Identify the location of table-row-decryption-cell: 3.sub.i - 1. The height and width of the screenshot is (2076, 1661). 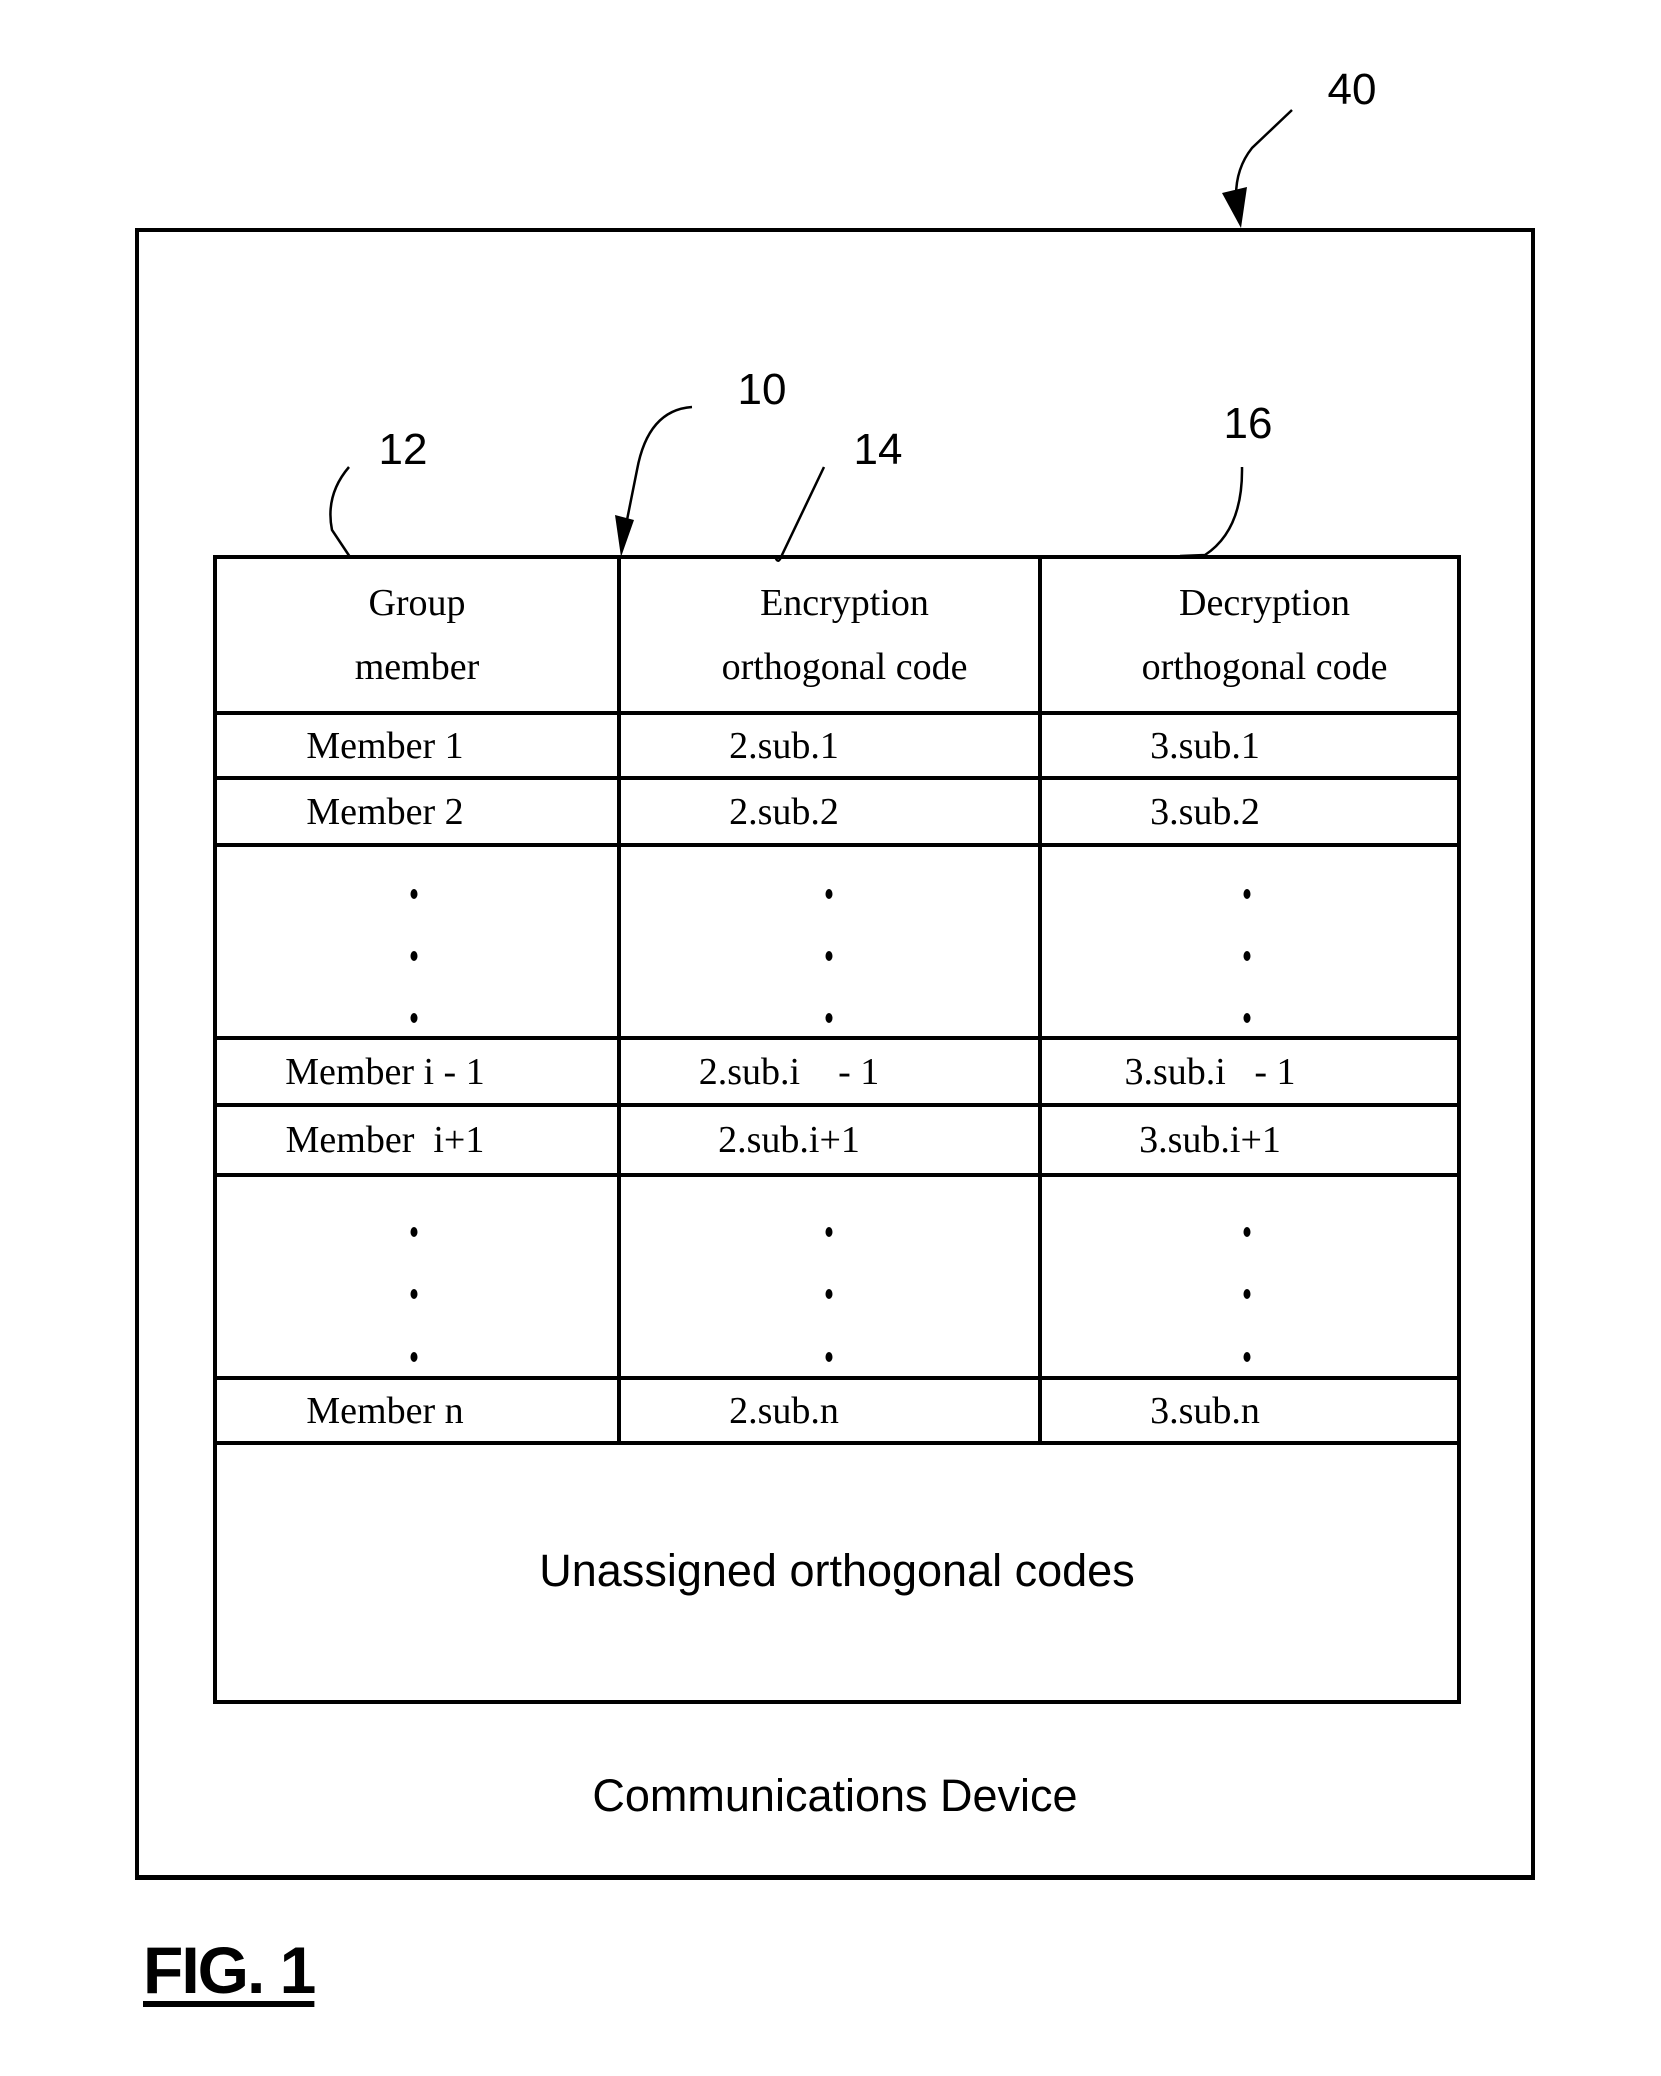
(1210, 1071).